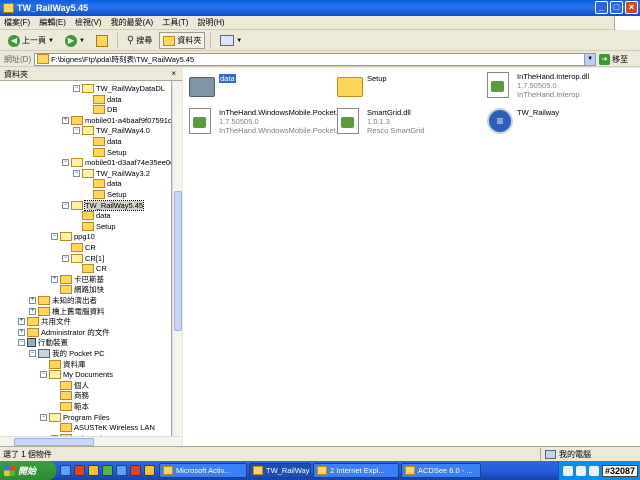 The height and width of the screenshot is (480, 640). Describe the element at coordinates (44, 321) in the screenshot. I see `tree-item: + 共用文件` at that location.